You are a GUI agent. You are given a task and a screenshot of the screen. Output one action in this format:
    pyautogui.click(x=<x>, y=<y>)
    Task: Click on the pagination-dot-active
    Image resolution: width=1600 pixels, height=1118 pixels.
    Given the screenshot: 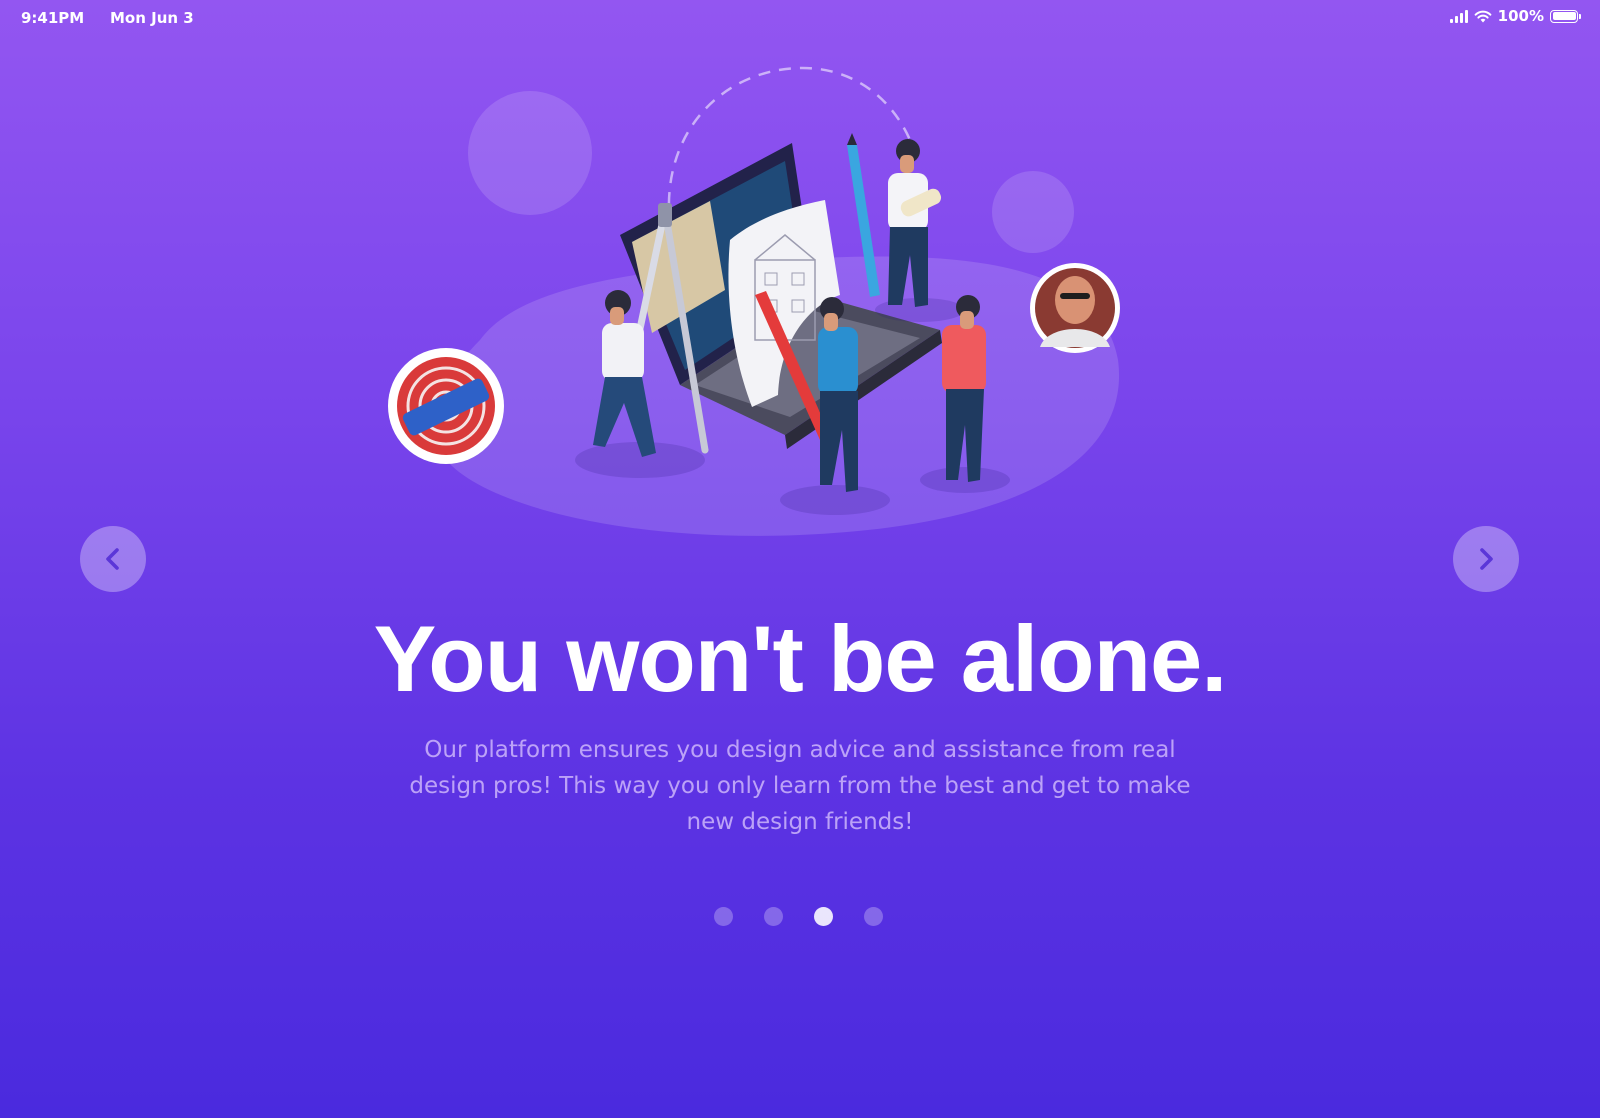 What is the action you would take?
    pyautogui.click(x=823, y=916)
    